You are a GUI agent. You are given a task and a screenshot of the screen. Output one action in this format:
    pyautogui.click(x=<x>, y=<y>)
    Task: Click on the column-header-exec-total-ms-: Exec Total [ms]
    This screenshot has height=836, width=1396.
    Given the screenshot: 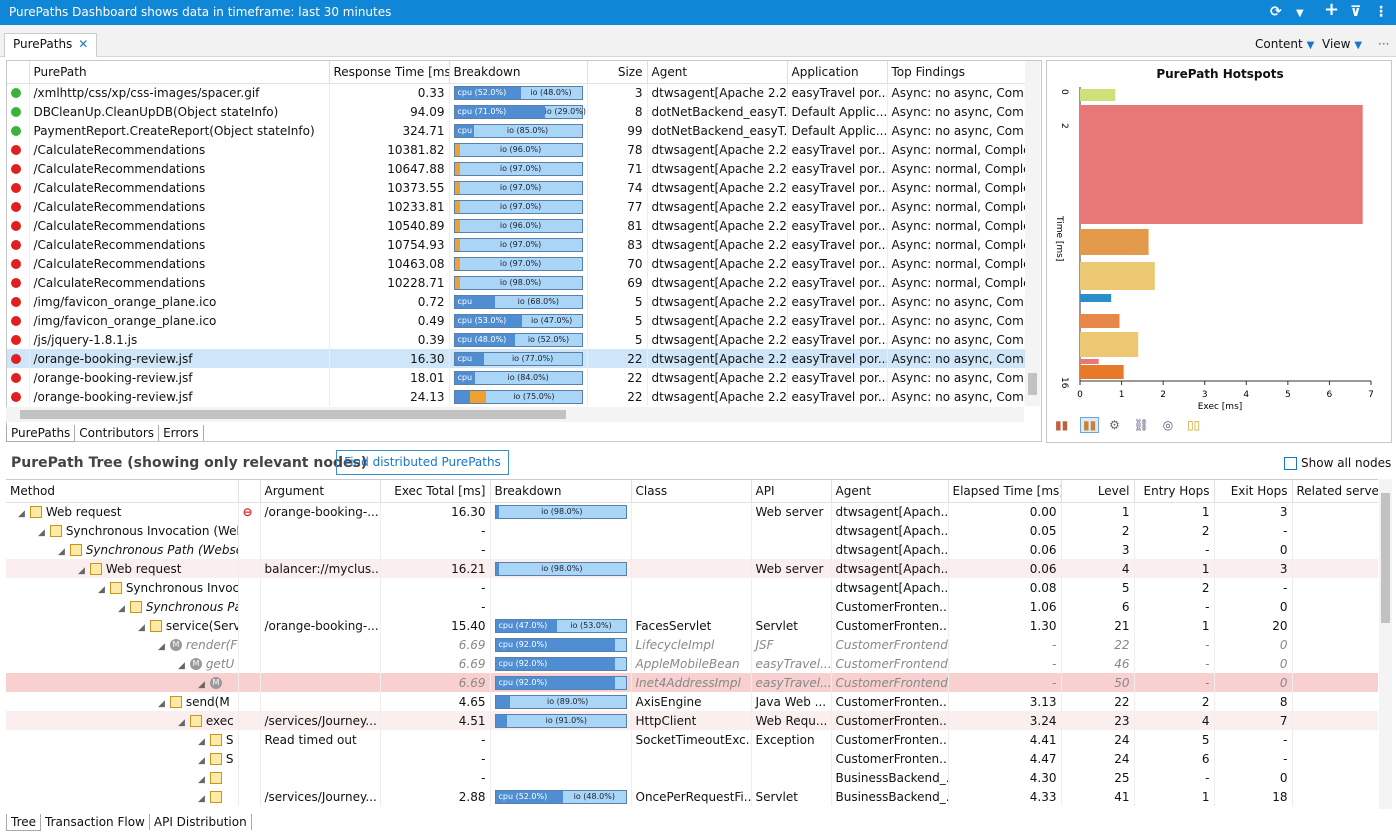 What is the action you would take?
    pyautogui.click(x=435, y=491)
    